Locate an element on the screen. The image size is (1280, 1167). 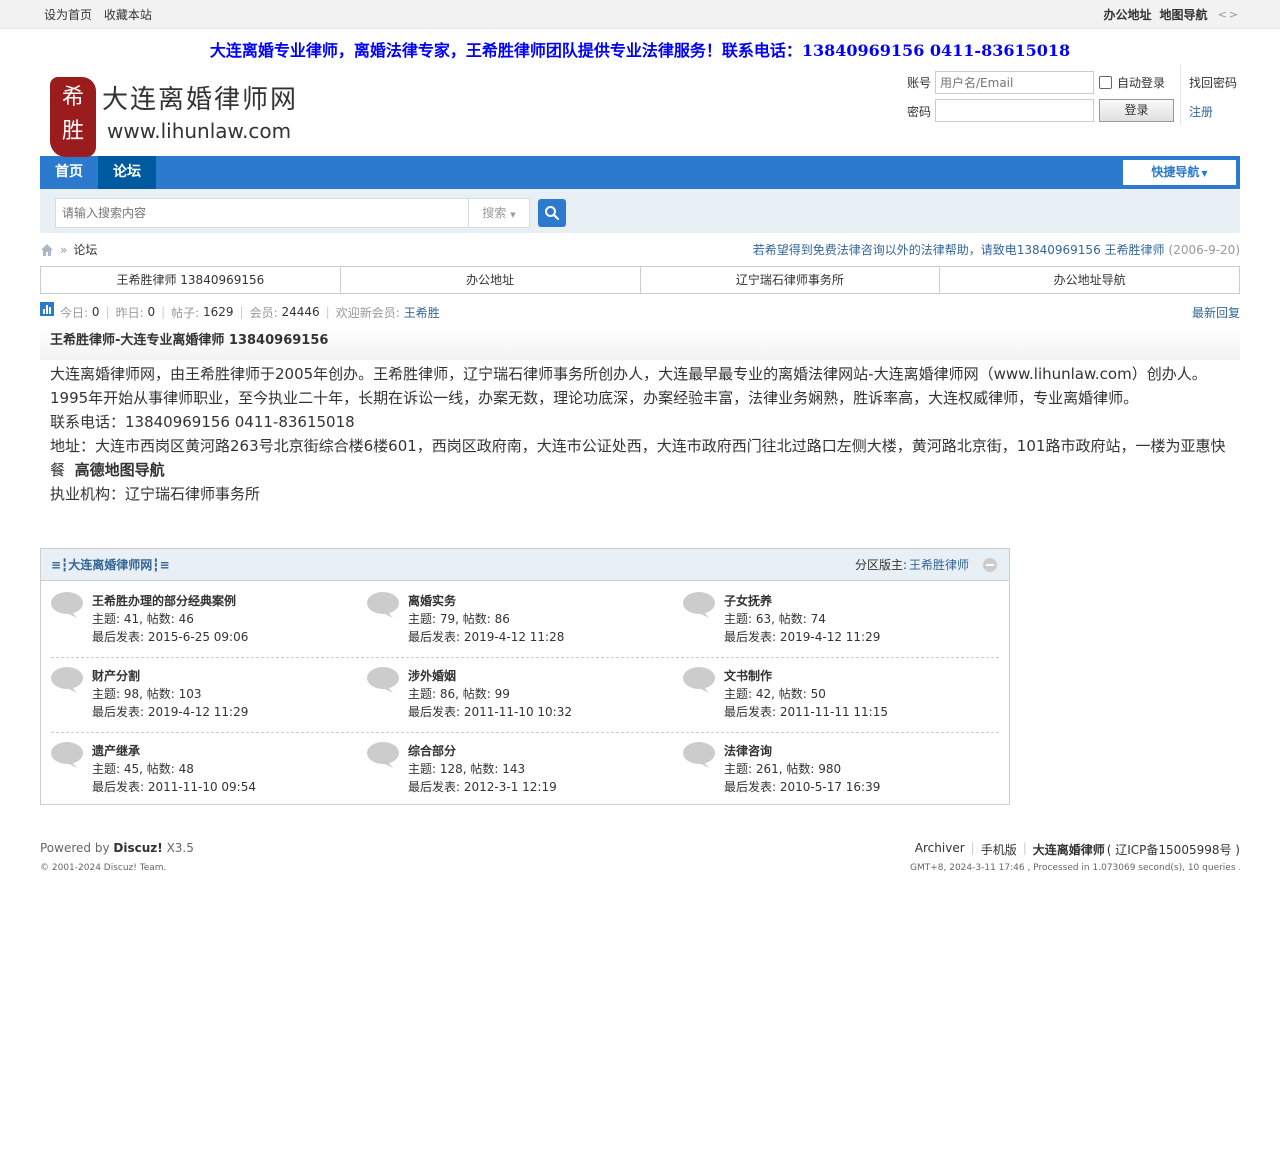
login-button: 登录 is located at coordinates (1136, 110).